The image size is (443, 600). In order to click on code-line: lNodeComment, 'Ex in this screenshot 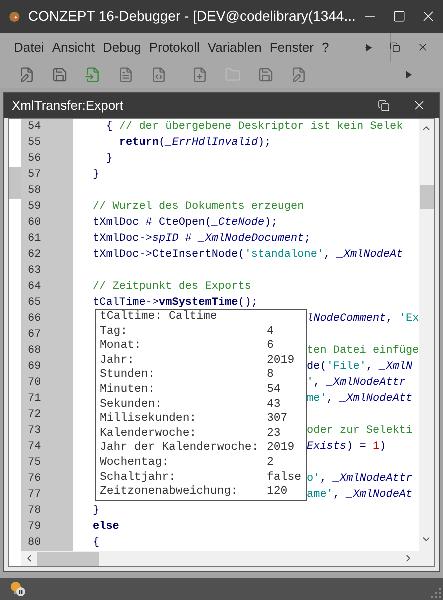, I will do `click(363, 319)`.